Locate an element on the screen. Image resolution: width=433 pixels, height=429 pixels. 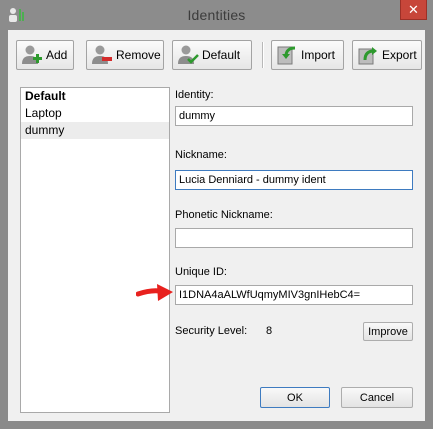
phonetic-nickname-field is located at coordinates (294, 238).